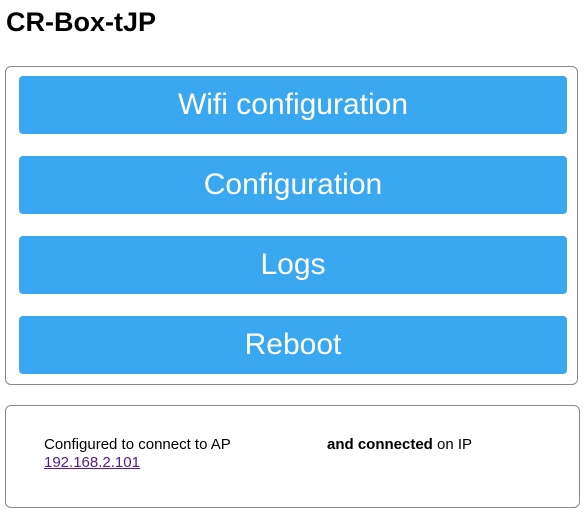  I want to click on connected-label: and connected, so click(380, 444).